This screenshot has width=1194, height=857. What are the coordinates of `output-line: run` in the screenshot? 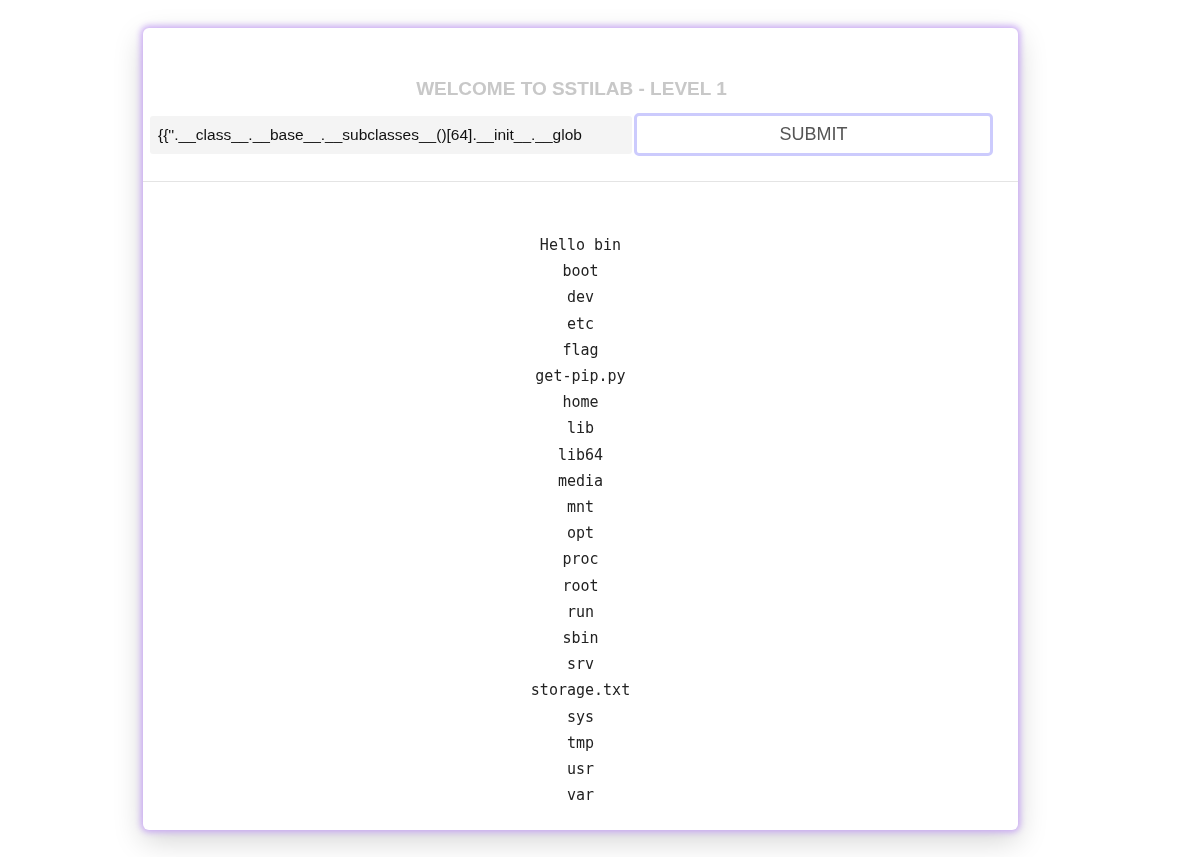 It's located at (580, 612).